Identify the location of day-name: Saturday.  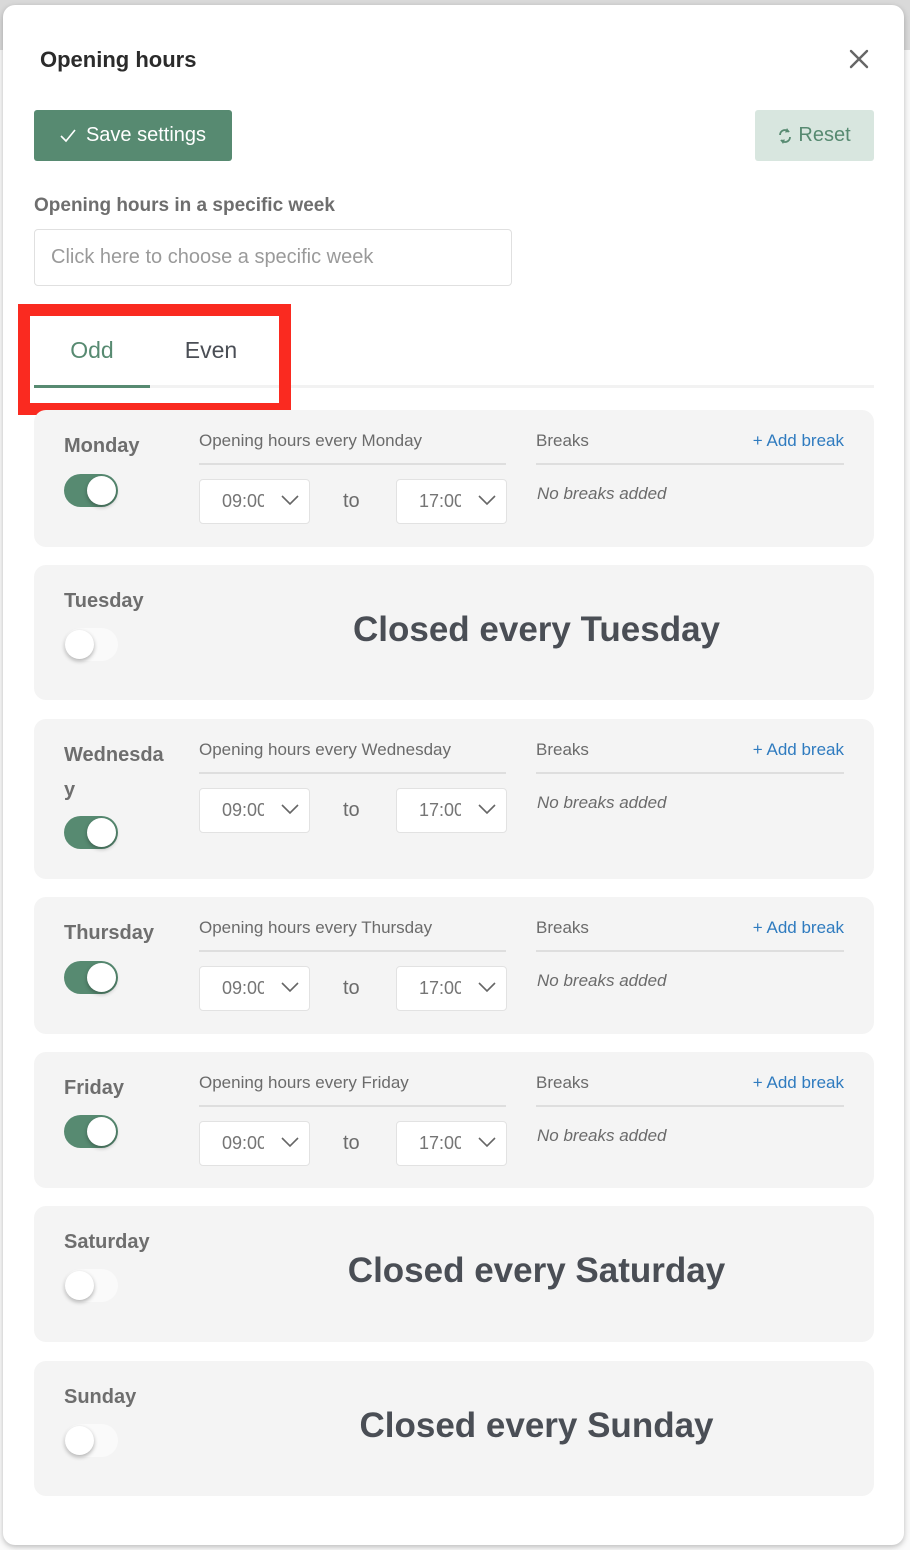
(107, 1242).